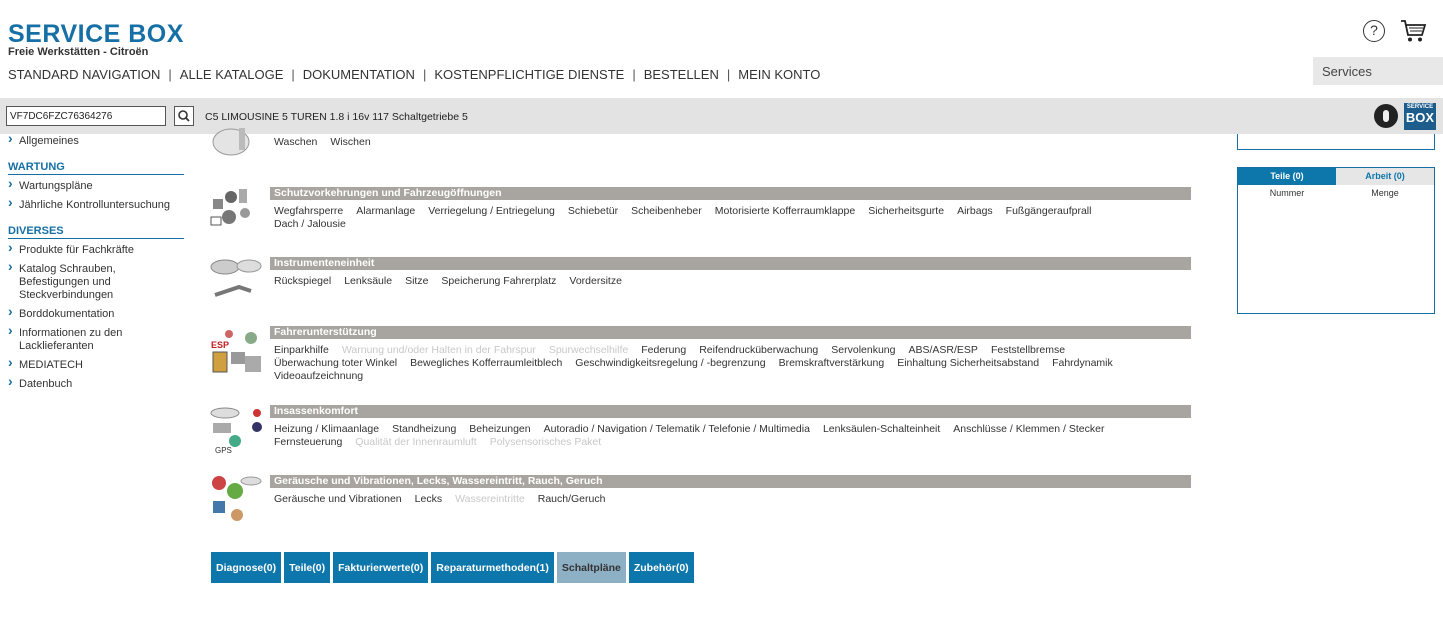  I want to click on sidebar-item-wartungsplaene: Wartungspläne, so click(96, 187).